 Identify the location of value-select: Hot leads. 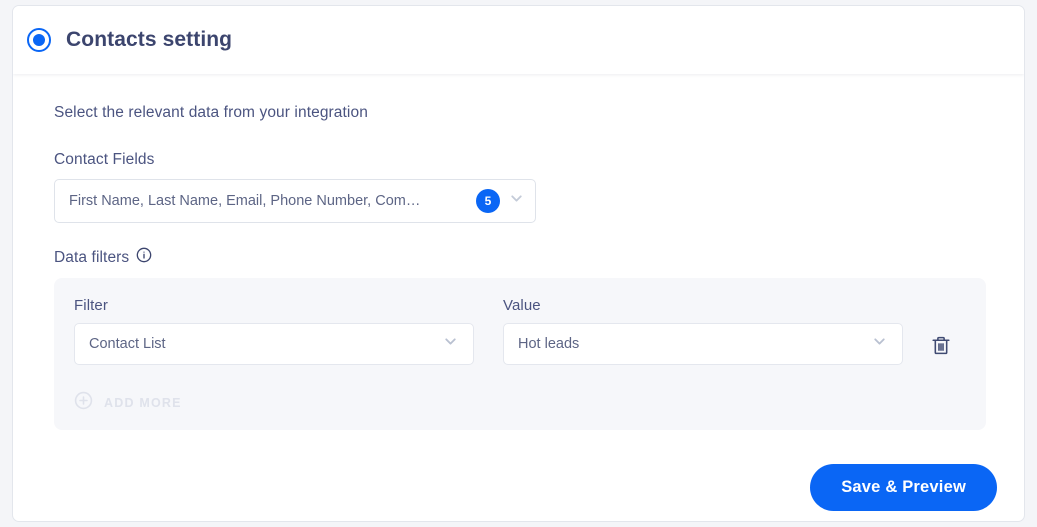
(703, 344).